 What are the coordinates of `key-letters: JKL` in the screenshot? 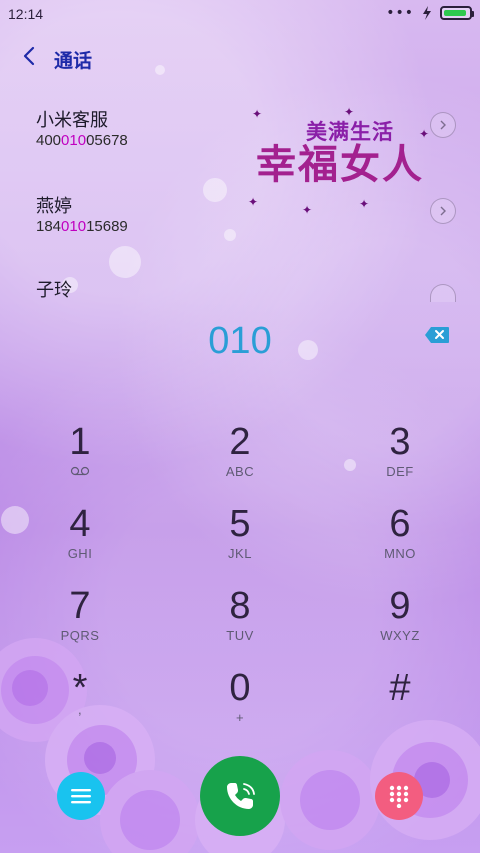 It's located at (240, 553).